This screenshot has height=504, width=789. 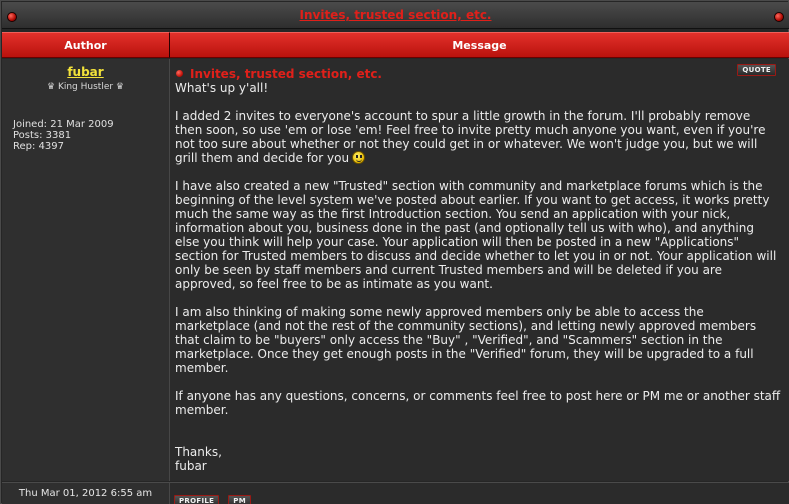 I want to click on quote-button: QUOTE, so click(x=756, y=70).